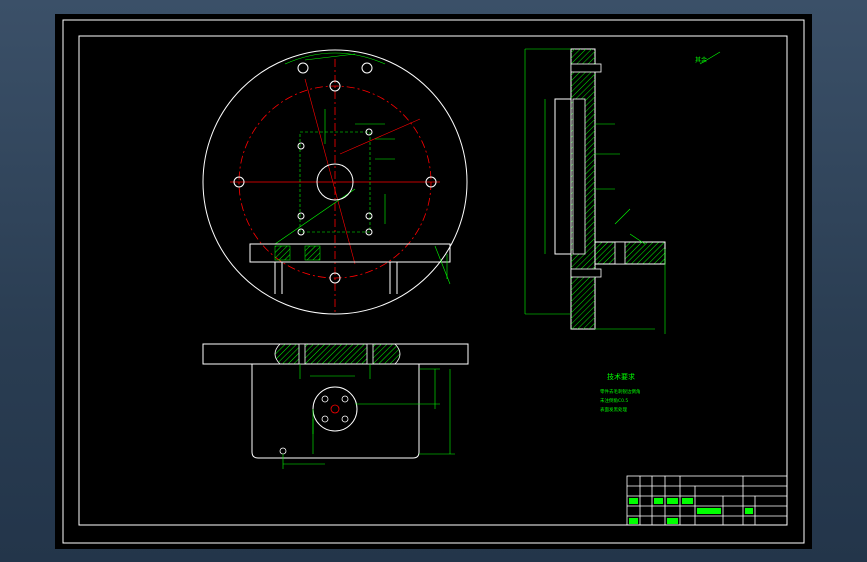 This screenshot has height=562, width=867. What do you see at coordinates (701, 60) in the screenshot?
I see `roughness-note: 其余` at bounding box center [701, 60].